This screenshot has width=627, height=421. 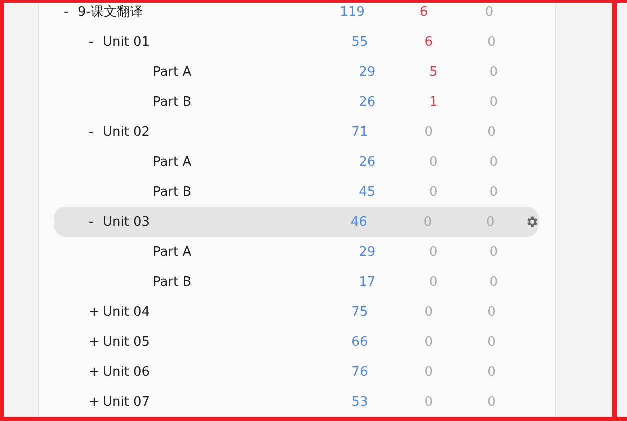 What do you see at coordinates (297, 372) in the screenshot?
I see `tree-row: + Unit 06 76 0 0` at bounding box center [297, 372].